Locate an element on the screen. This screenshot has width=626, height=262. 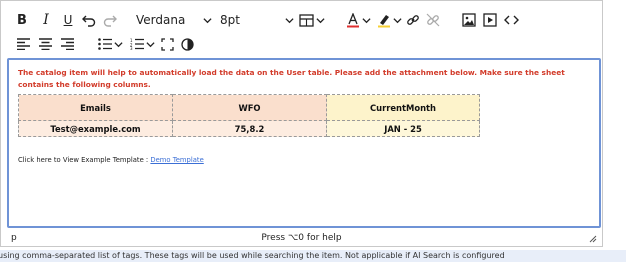
undo-icon is located at coordinates (89, 21).